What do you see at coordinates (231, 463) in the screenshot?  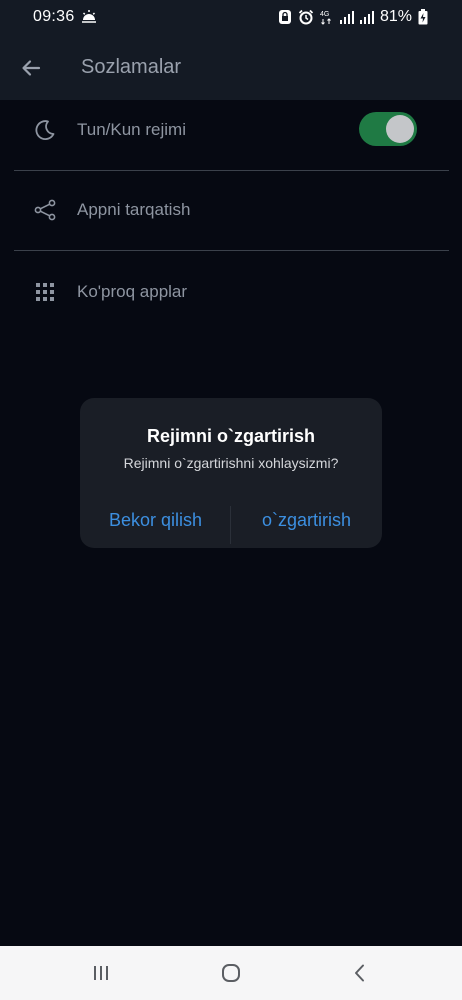 I see `dialog-message: Rejimni o`zgartirishni xohlaysizmi?` at bounding box center [231, 463].